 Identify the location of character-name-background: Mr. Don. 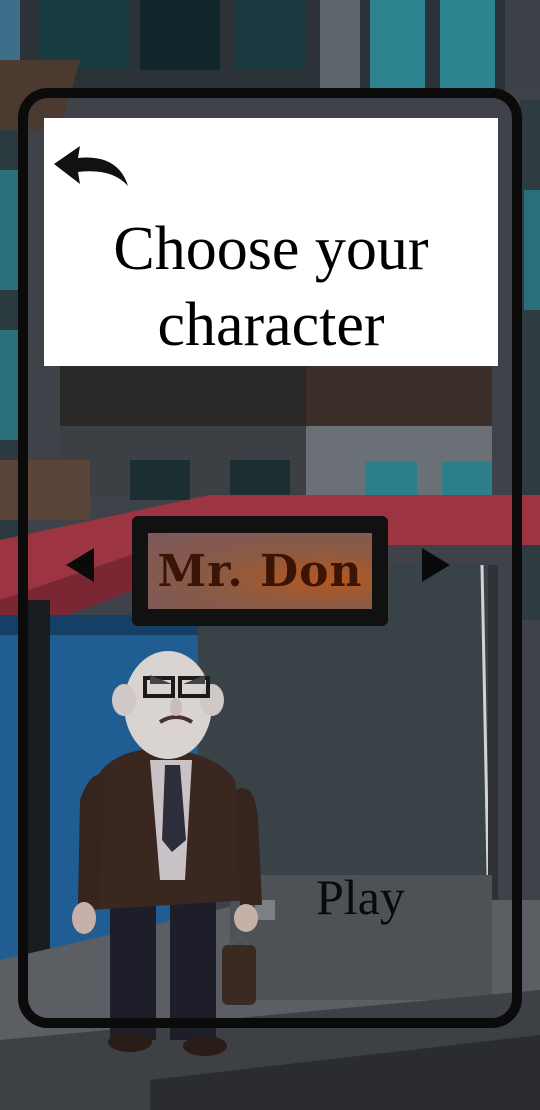
(260, 571).